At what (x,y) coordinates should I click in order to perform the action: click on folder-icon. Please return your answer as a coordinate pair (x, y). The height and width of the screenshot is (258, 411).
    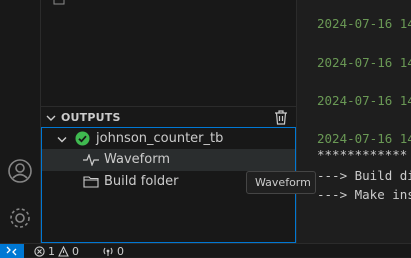
    Looking at the image, I should click on (91, 182).